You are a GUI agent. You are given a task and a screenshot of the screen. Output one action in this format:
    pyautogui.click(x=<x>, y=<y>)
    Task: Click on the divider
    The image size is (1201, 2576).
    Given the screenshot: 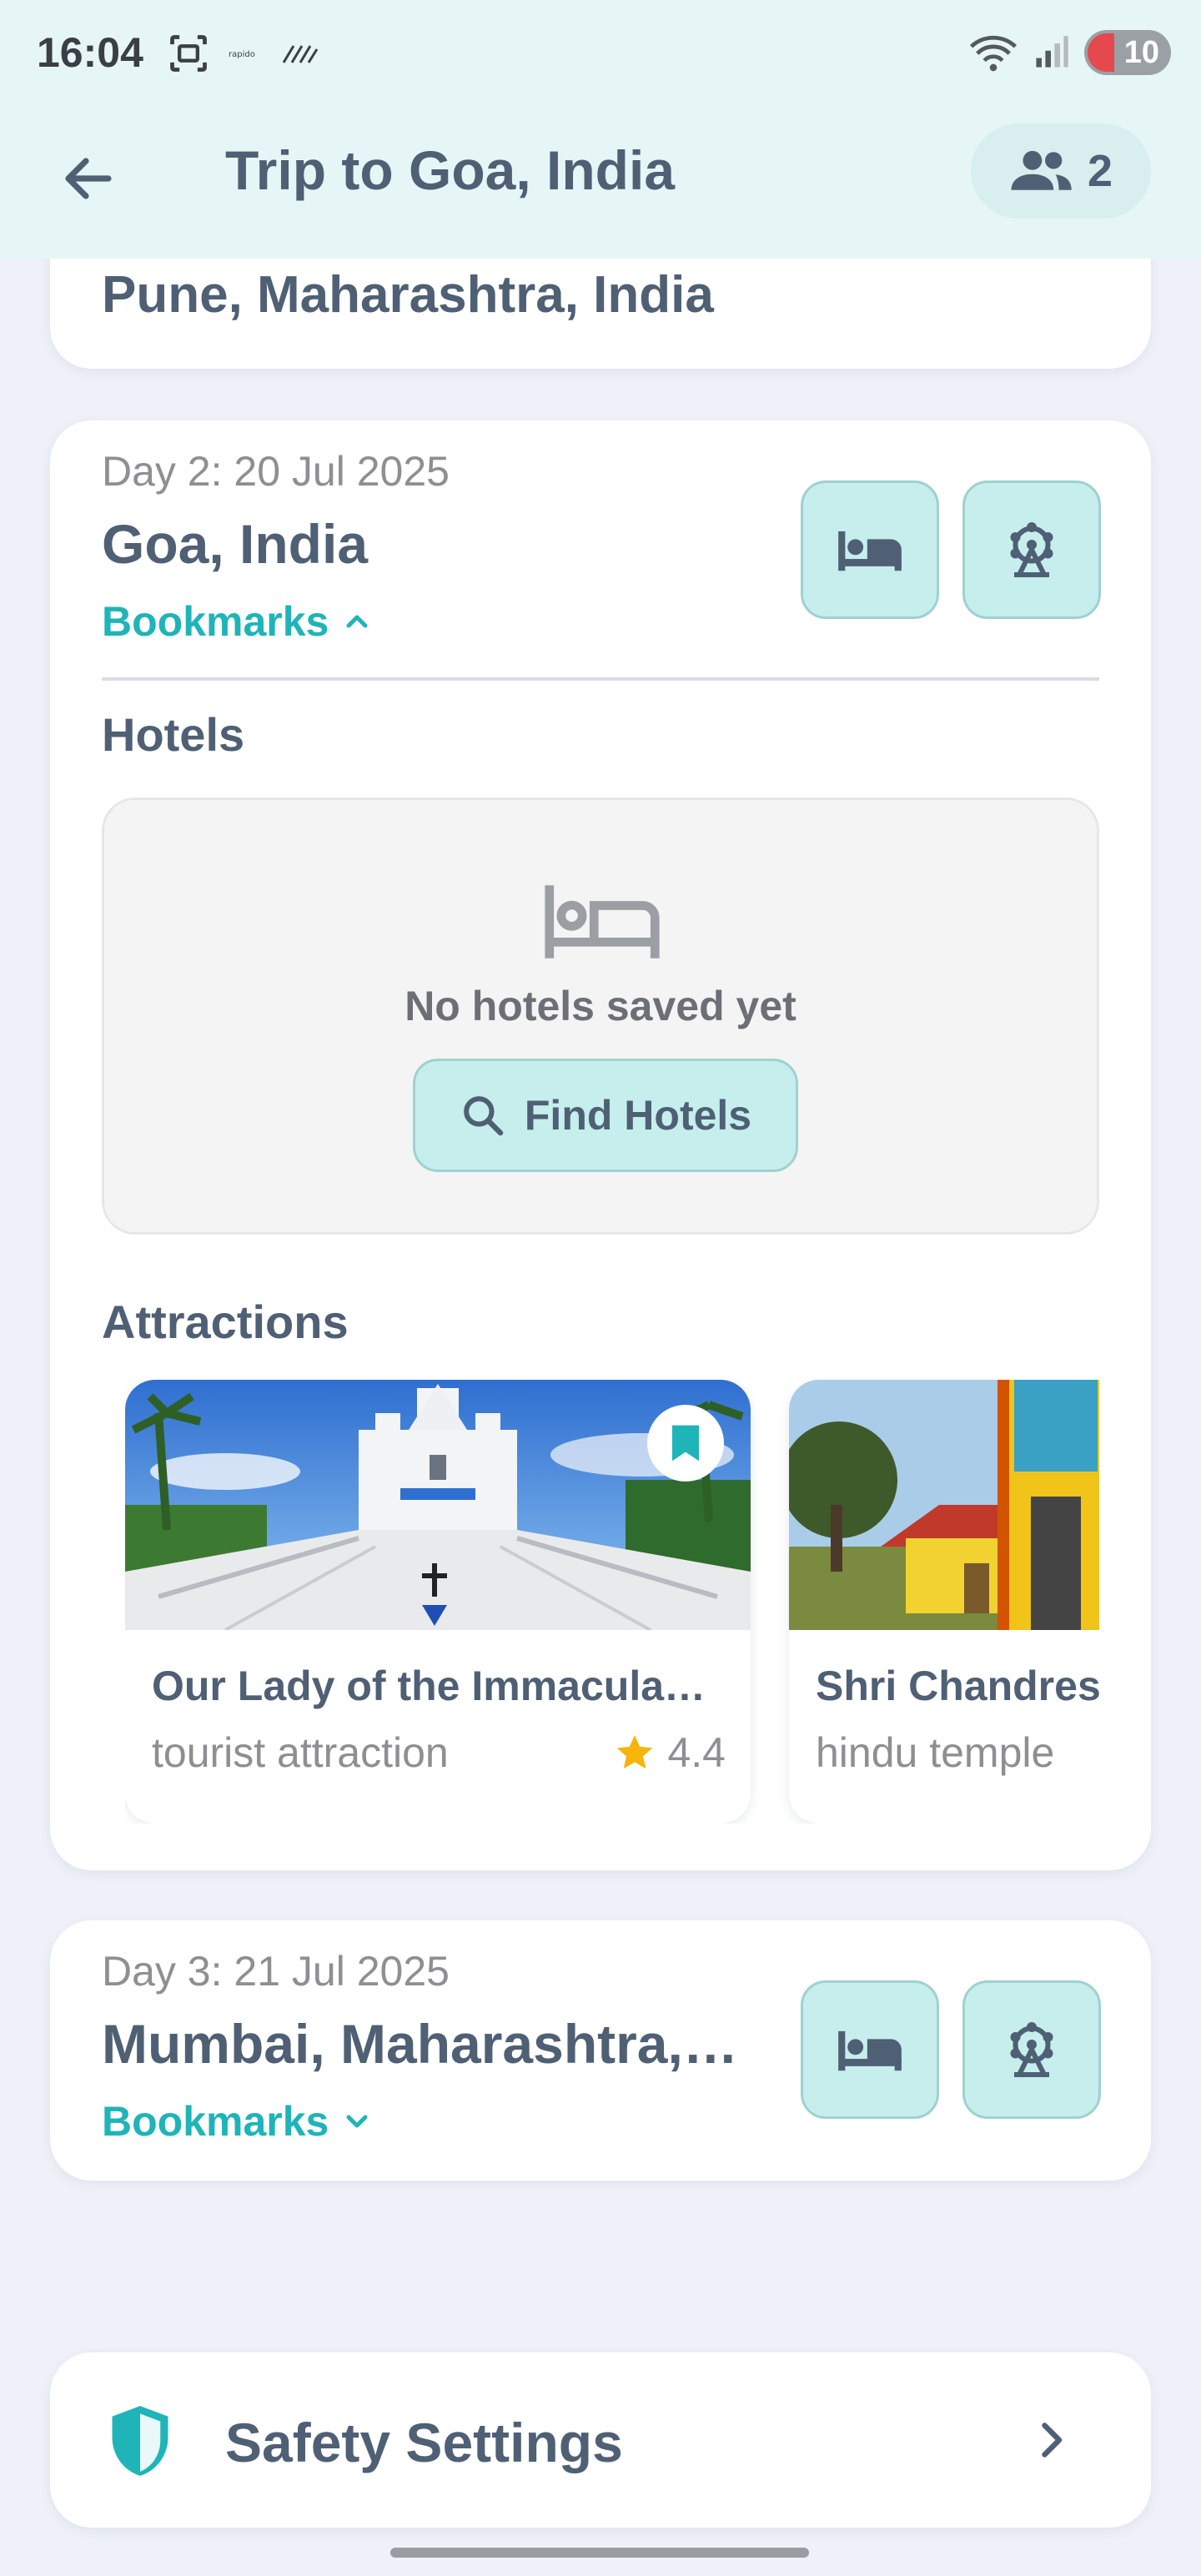 What is the action you would take?
    pyautogui.click(x=601, y=679)
    